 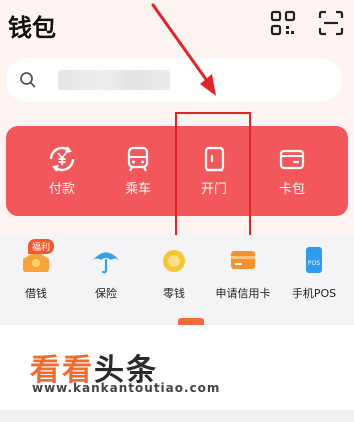 I want to click on pos-phone-icon: POS, so click(x=314, y=260).